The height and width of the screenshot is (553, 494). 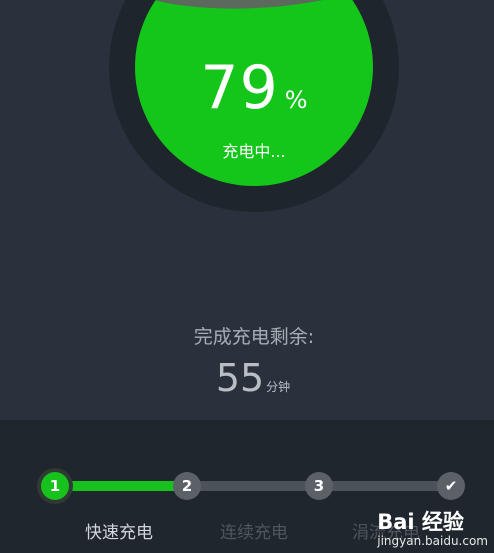 I want to click on battery-gauge-empty-area, so click(x=254, y=8).